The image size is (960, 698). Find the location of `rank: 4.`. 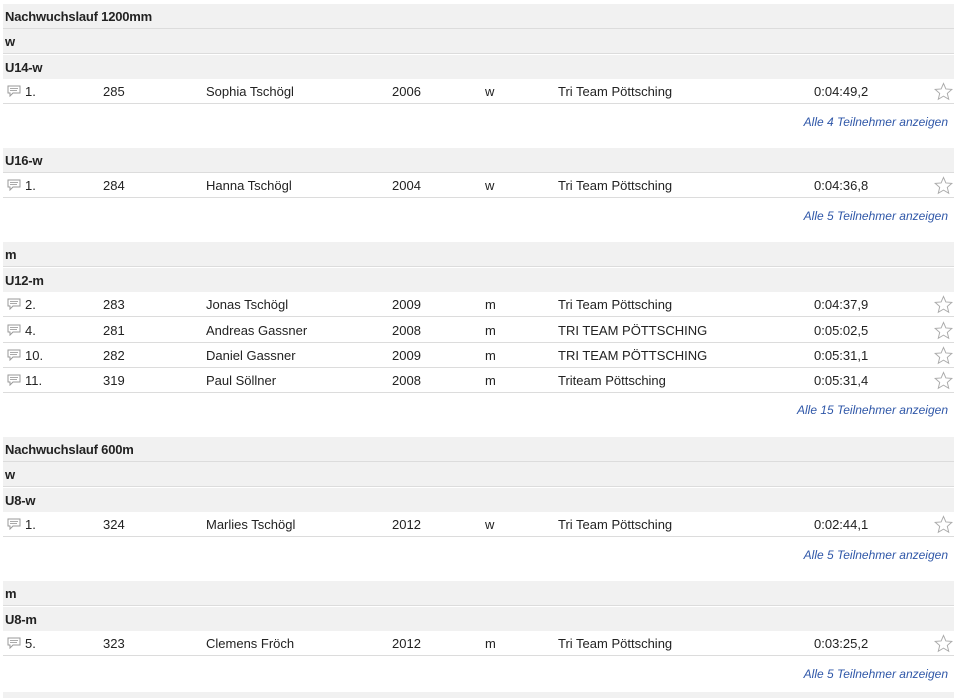

rank: 4. is located at coordinates (30, 330).